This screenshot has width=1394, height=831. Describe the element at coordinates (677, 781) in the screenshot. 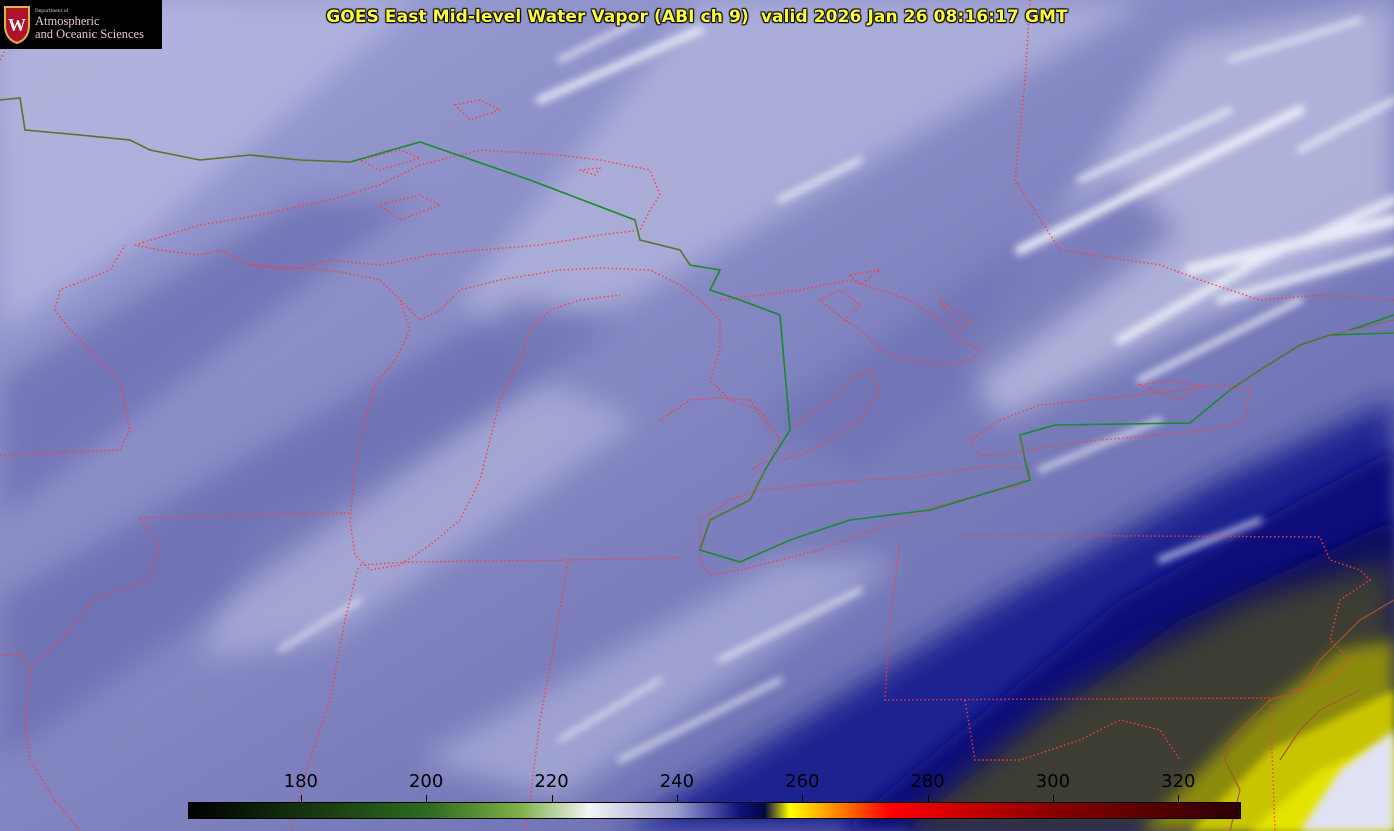

I see `colorbar-tick-label: 240` at that location.